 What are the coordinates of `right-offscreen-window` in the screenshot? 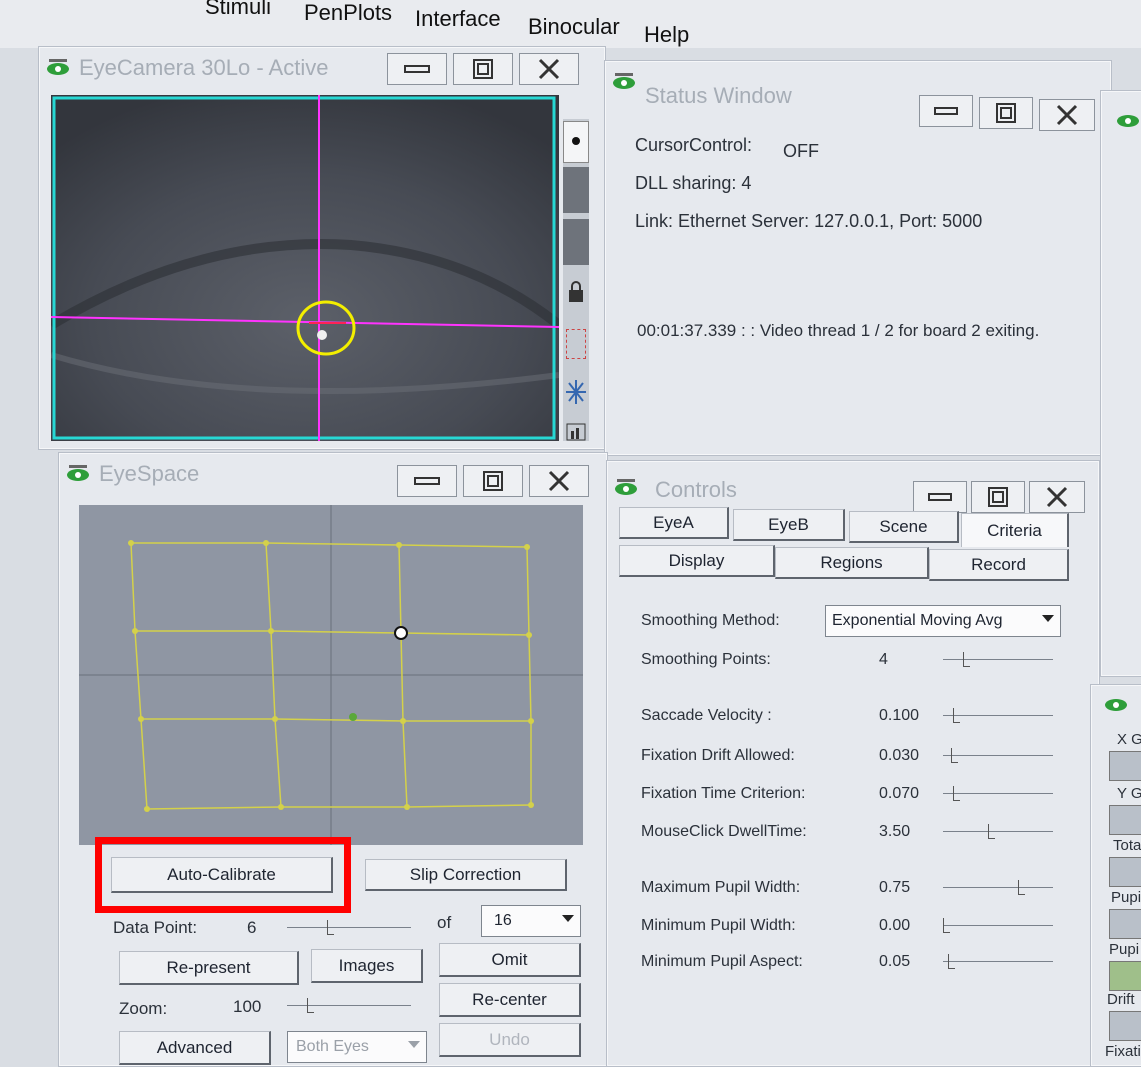 It's located at (1120, 383).